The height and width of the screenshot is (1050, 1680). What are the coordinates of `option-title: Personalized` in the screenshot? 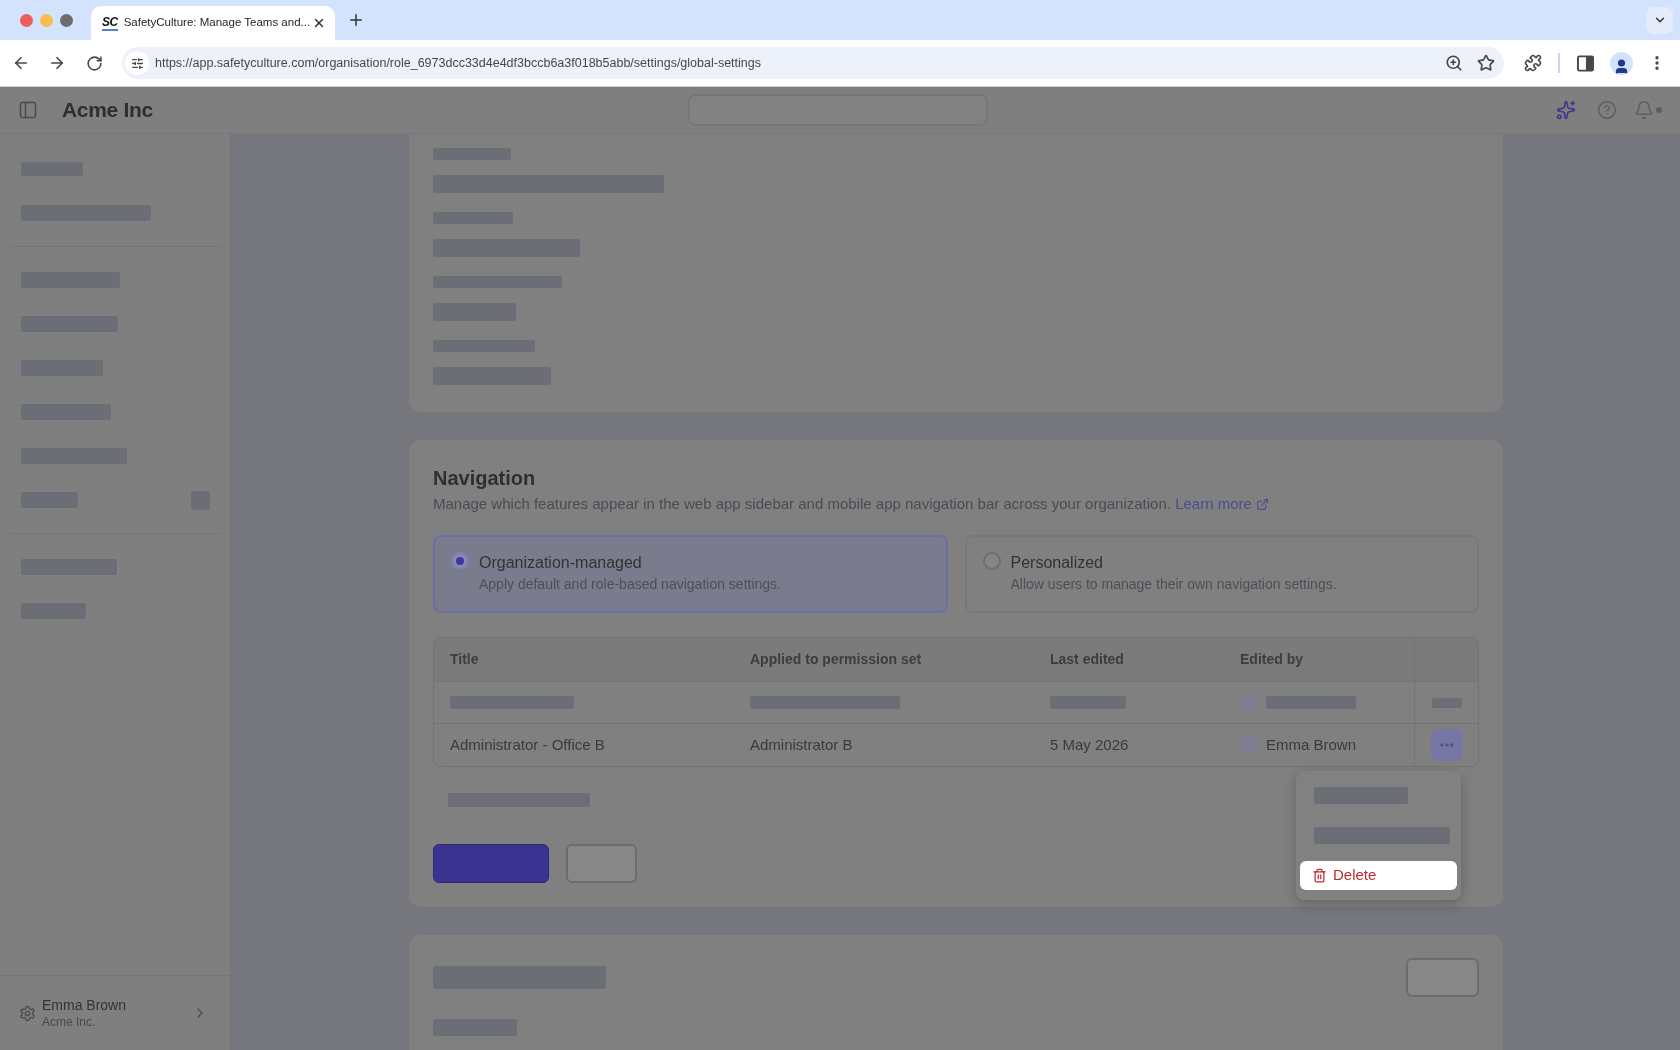 It's located at (1057, 563).